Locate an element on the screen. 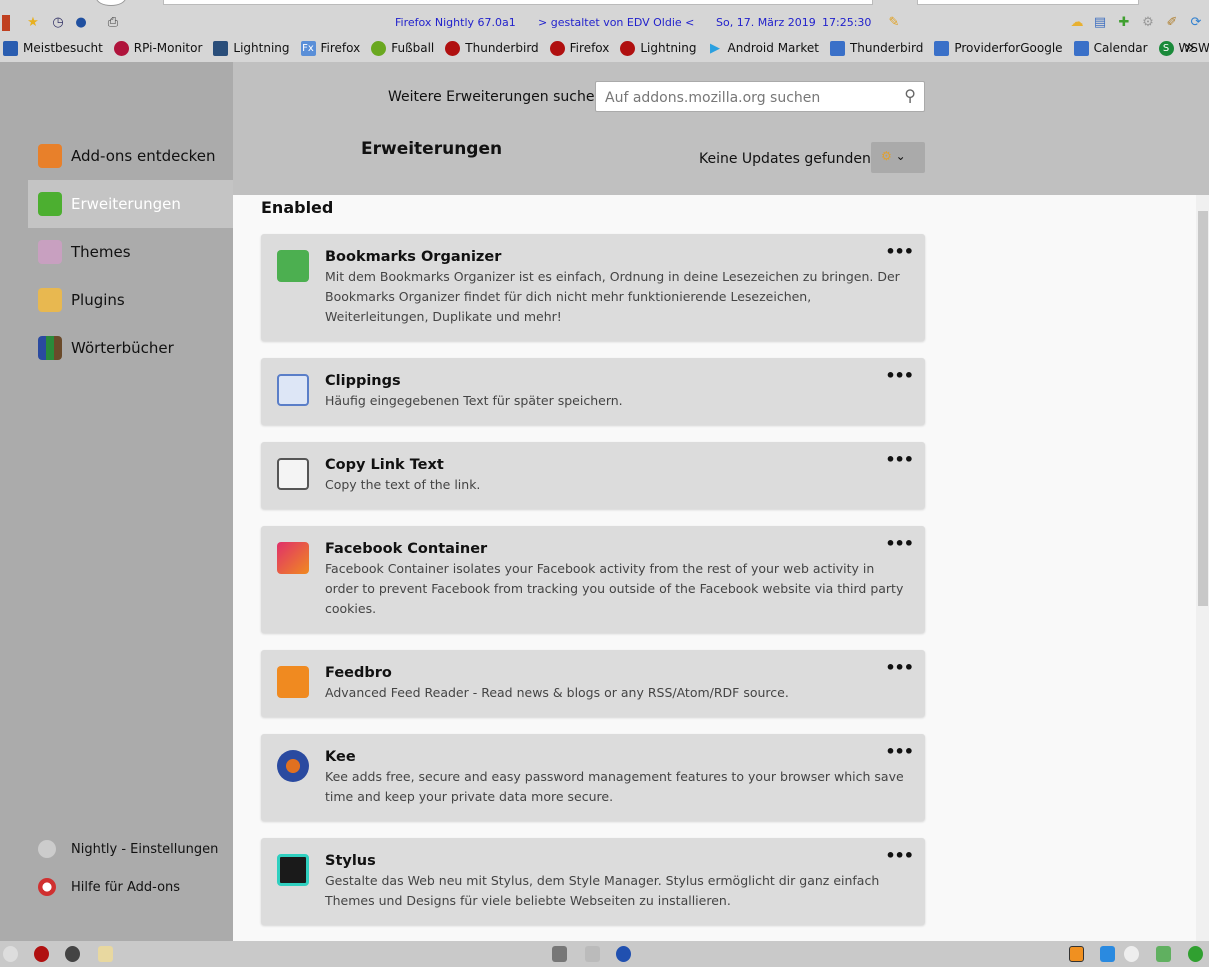 Image resolution: width=1209 pixels, height=967 pixels. power-icon is located at coordinates (10, 954).